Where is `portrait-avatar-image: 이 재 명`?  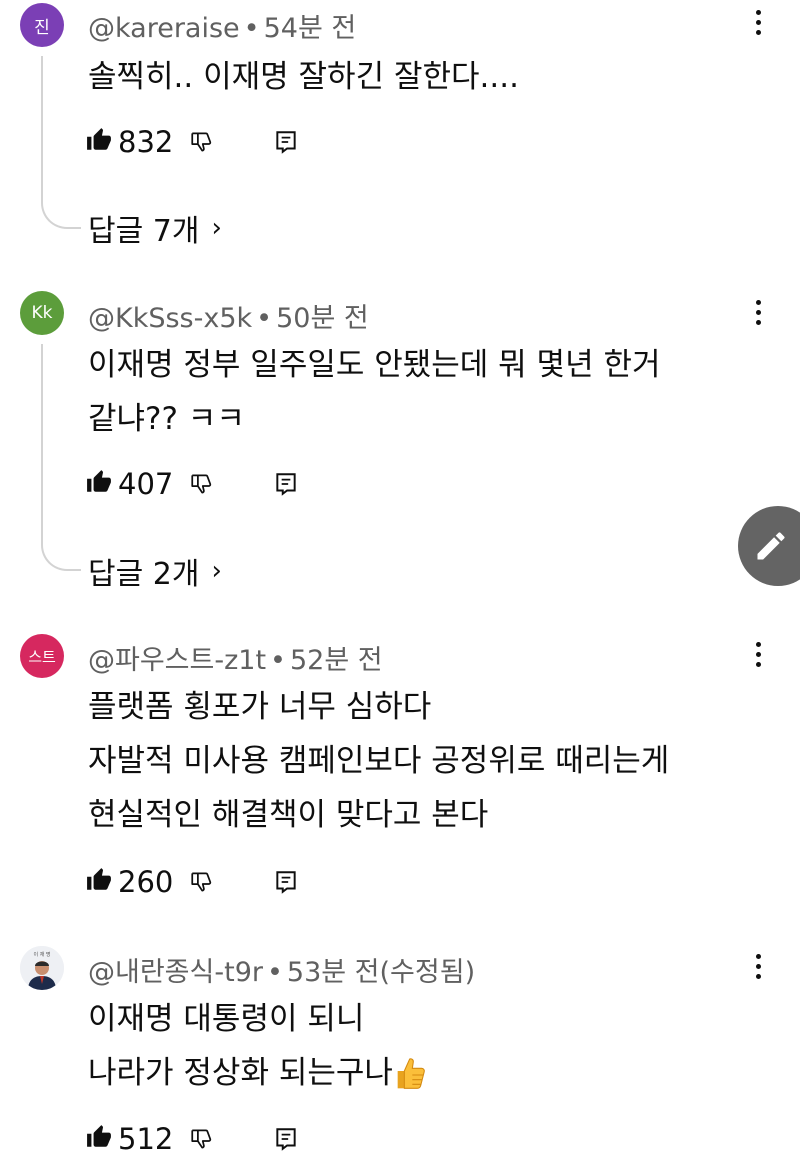
portrait-avatar-image: 이 재 명 is located at coordinates (42, 968).